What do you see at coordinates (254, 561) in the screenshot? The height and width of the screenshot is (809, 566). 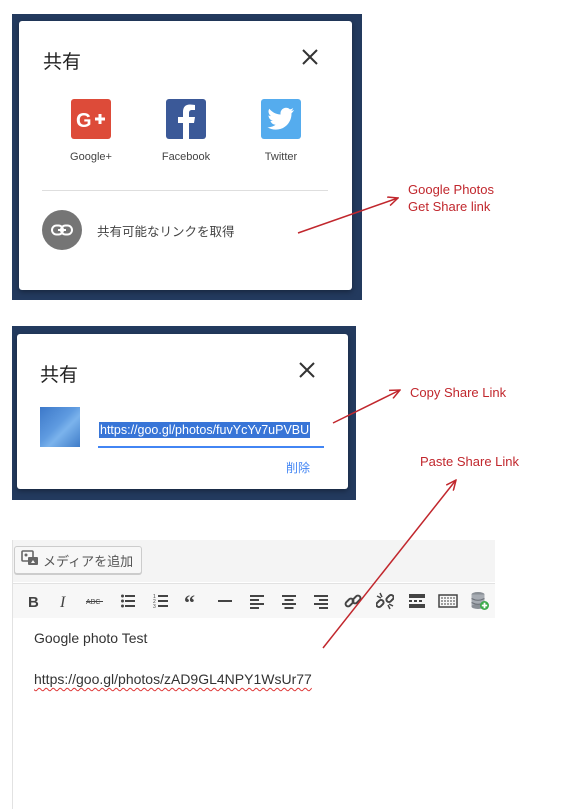 I see `media-bar: メディアを追加` at bounding box center [254, 561].